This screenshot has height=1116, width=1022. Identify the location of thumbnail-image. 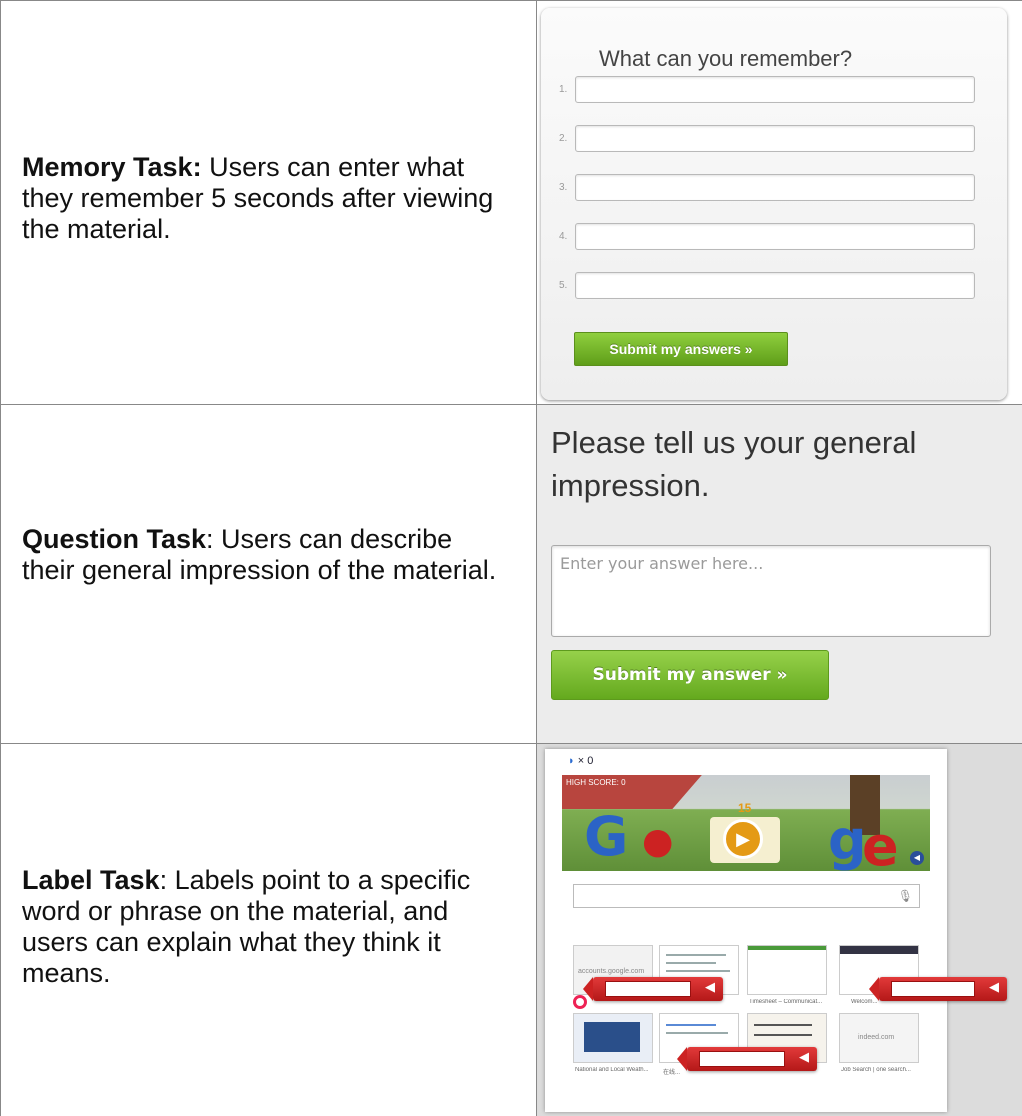
(612, 1037).